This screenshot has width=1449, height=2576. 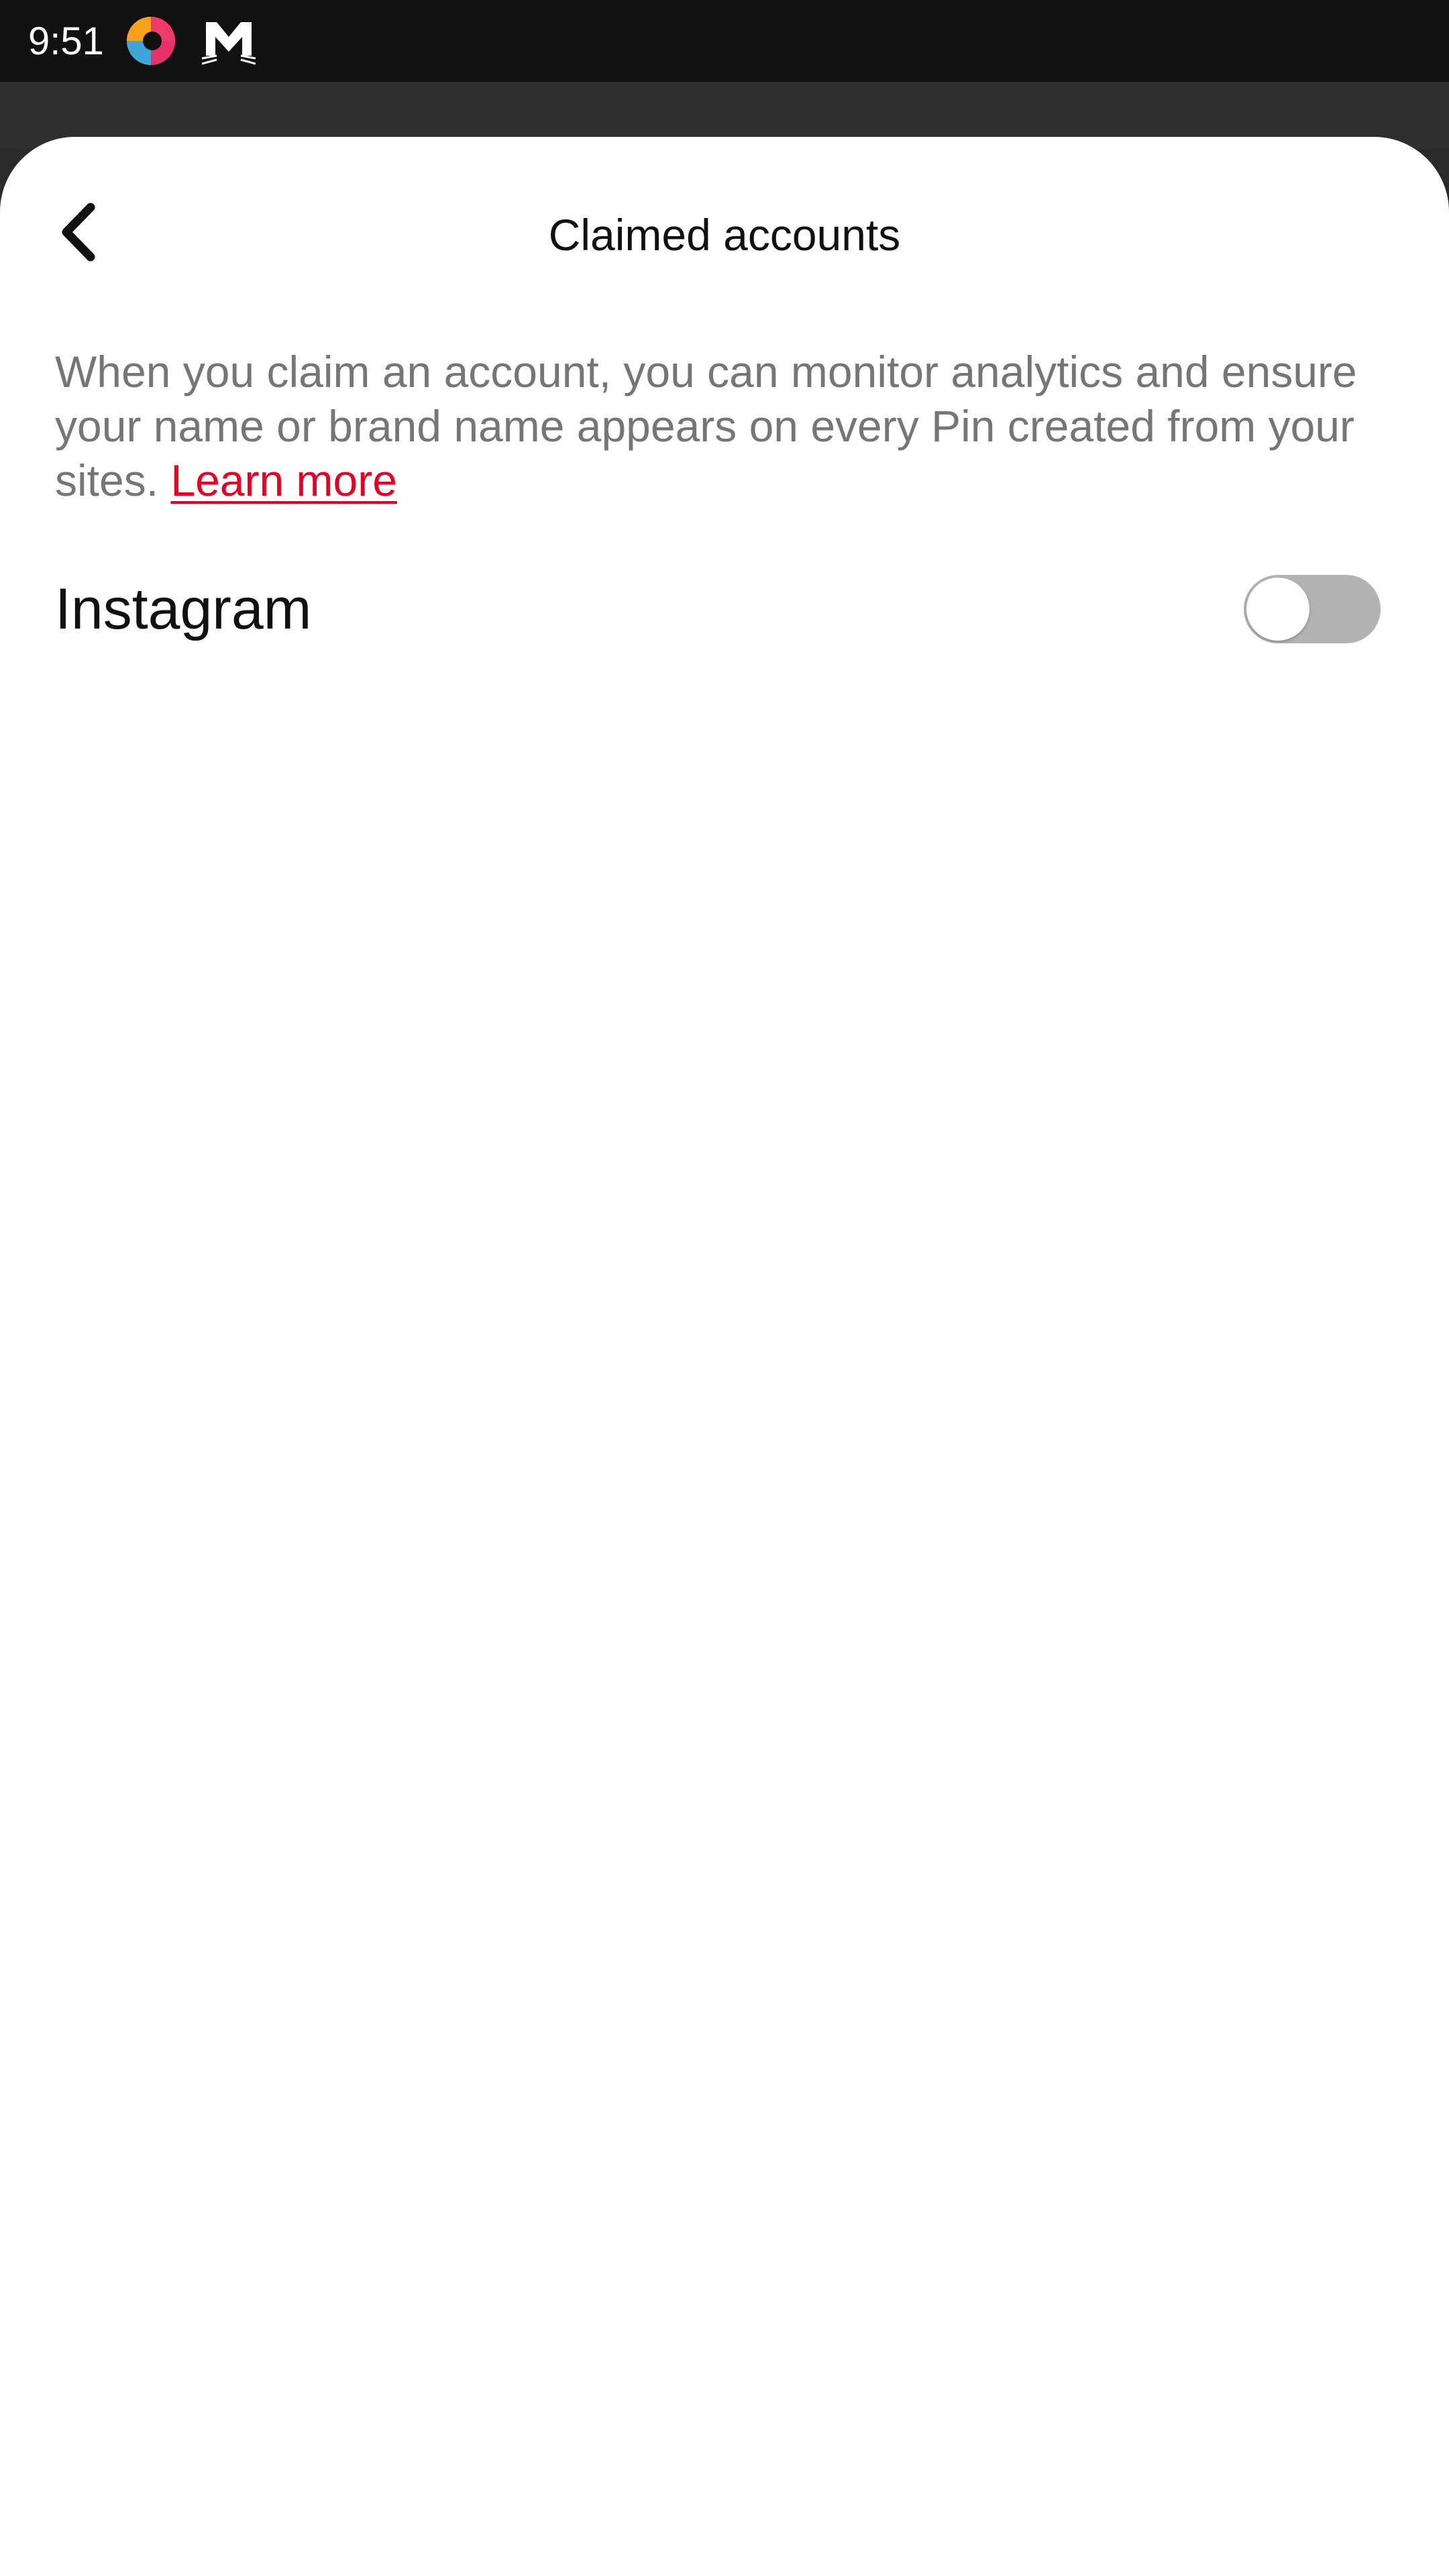 What do you see at coordinates (1312, 609) in the screenshot?
I see `instagram-toggle` at bounding box center [1312, 609].